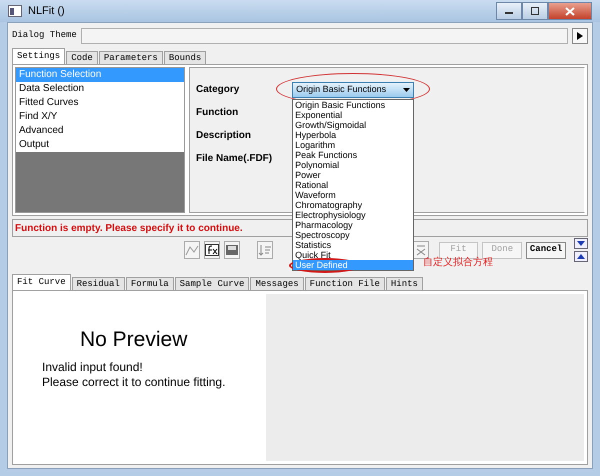 The image size is (600, 476). I want to click on dropdown-option: Peak Functions, so click(353, 155).